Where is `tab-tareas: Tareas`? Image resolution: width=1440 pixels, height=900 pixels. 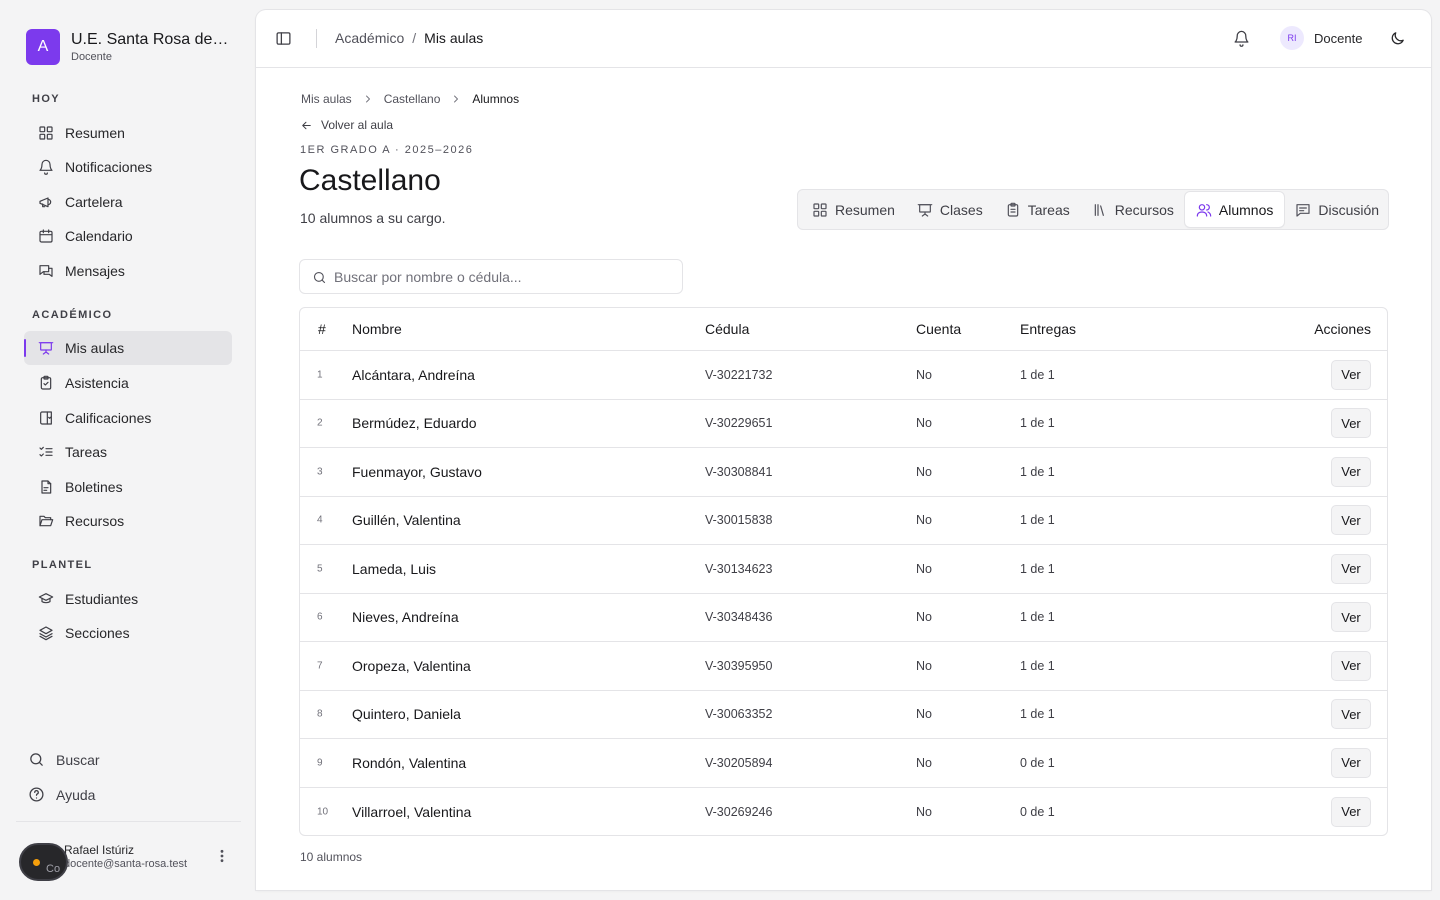 tab-tareas: Tareas is located at coordinates (1037, 209).